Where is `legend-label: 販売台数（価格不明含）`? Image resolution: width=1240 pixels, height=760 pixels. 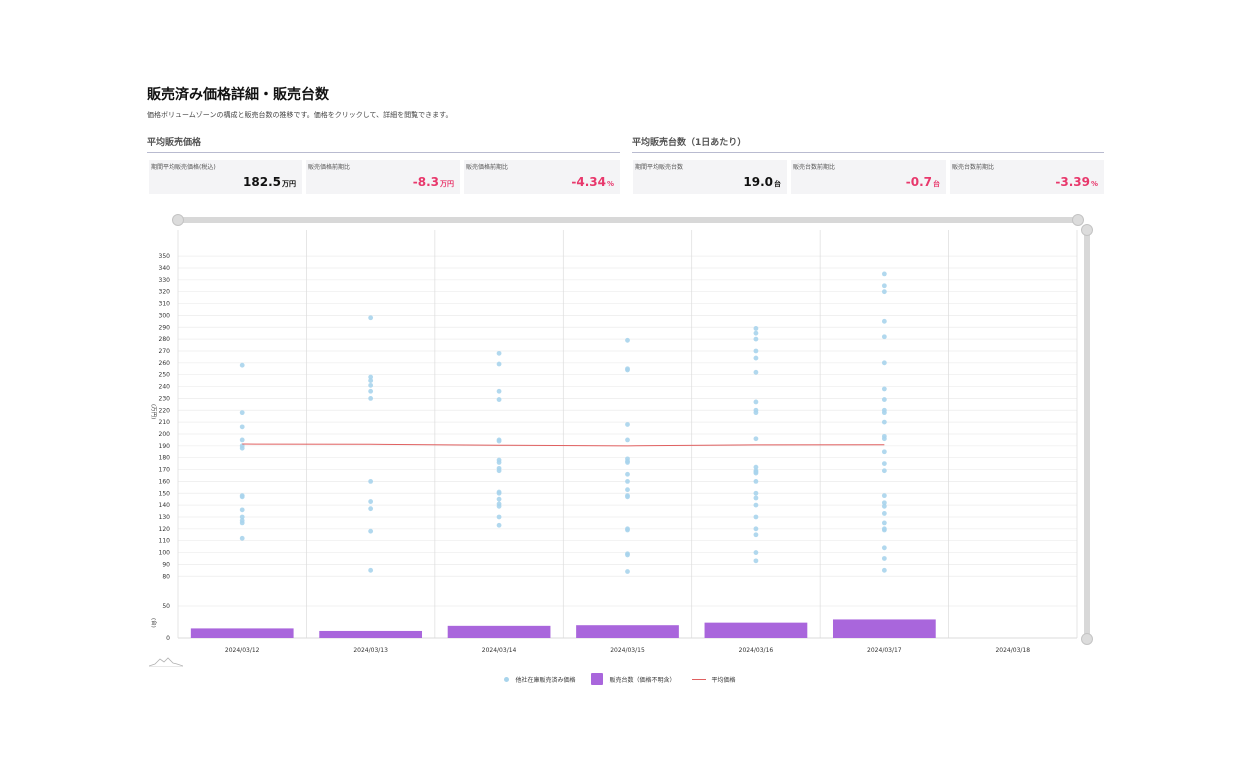
legend-label: 販売台数（価格不明含） is located at coordinates (642, 680).